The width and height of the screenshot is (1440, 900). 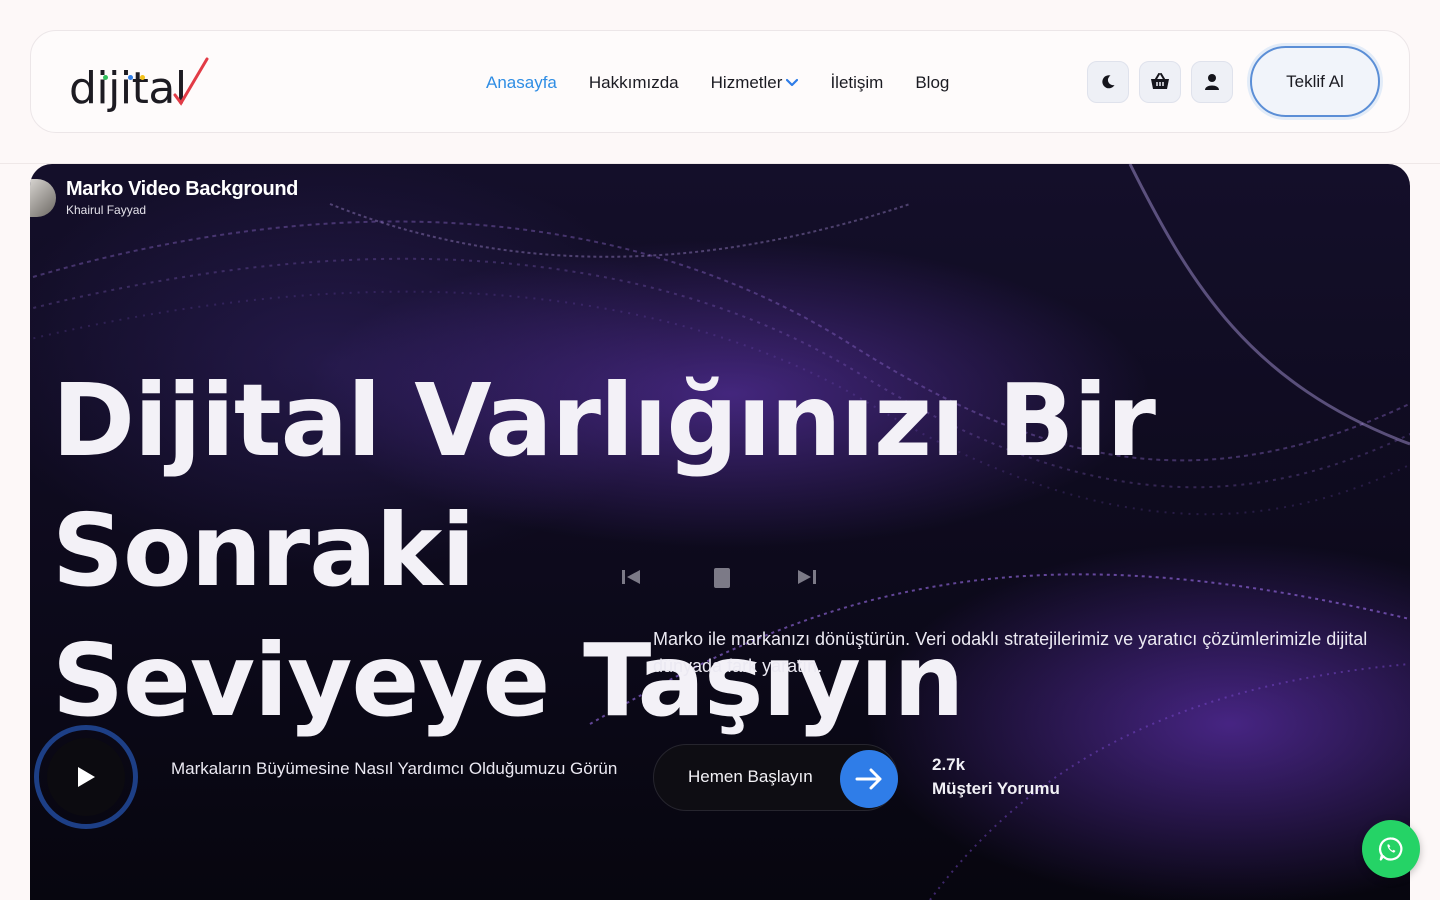 I want to click on get-started-button: Hemen Başlayın, so click(x=775, y=777).